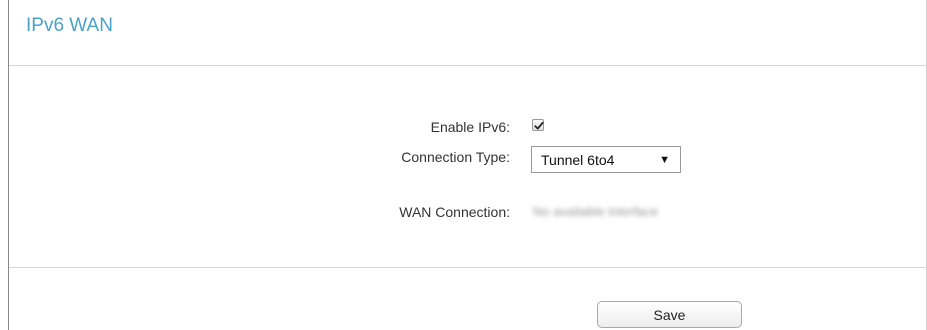 This screenshot has height=330, width=927. What do you see at coordinates (468, 65) in the screenshot?
I see `header-divider` at bounding box center [468, 65].